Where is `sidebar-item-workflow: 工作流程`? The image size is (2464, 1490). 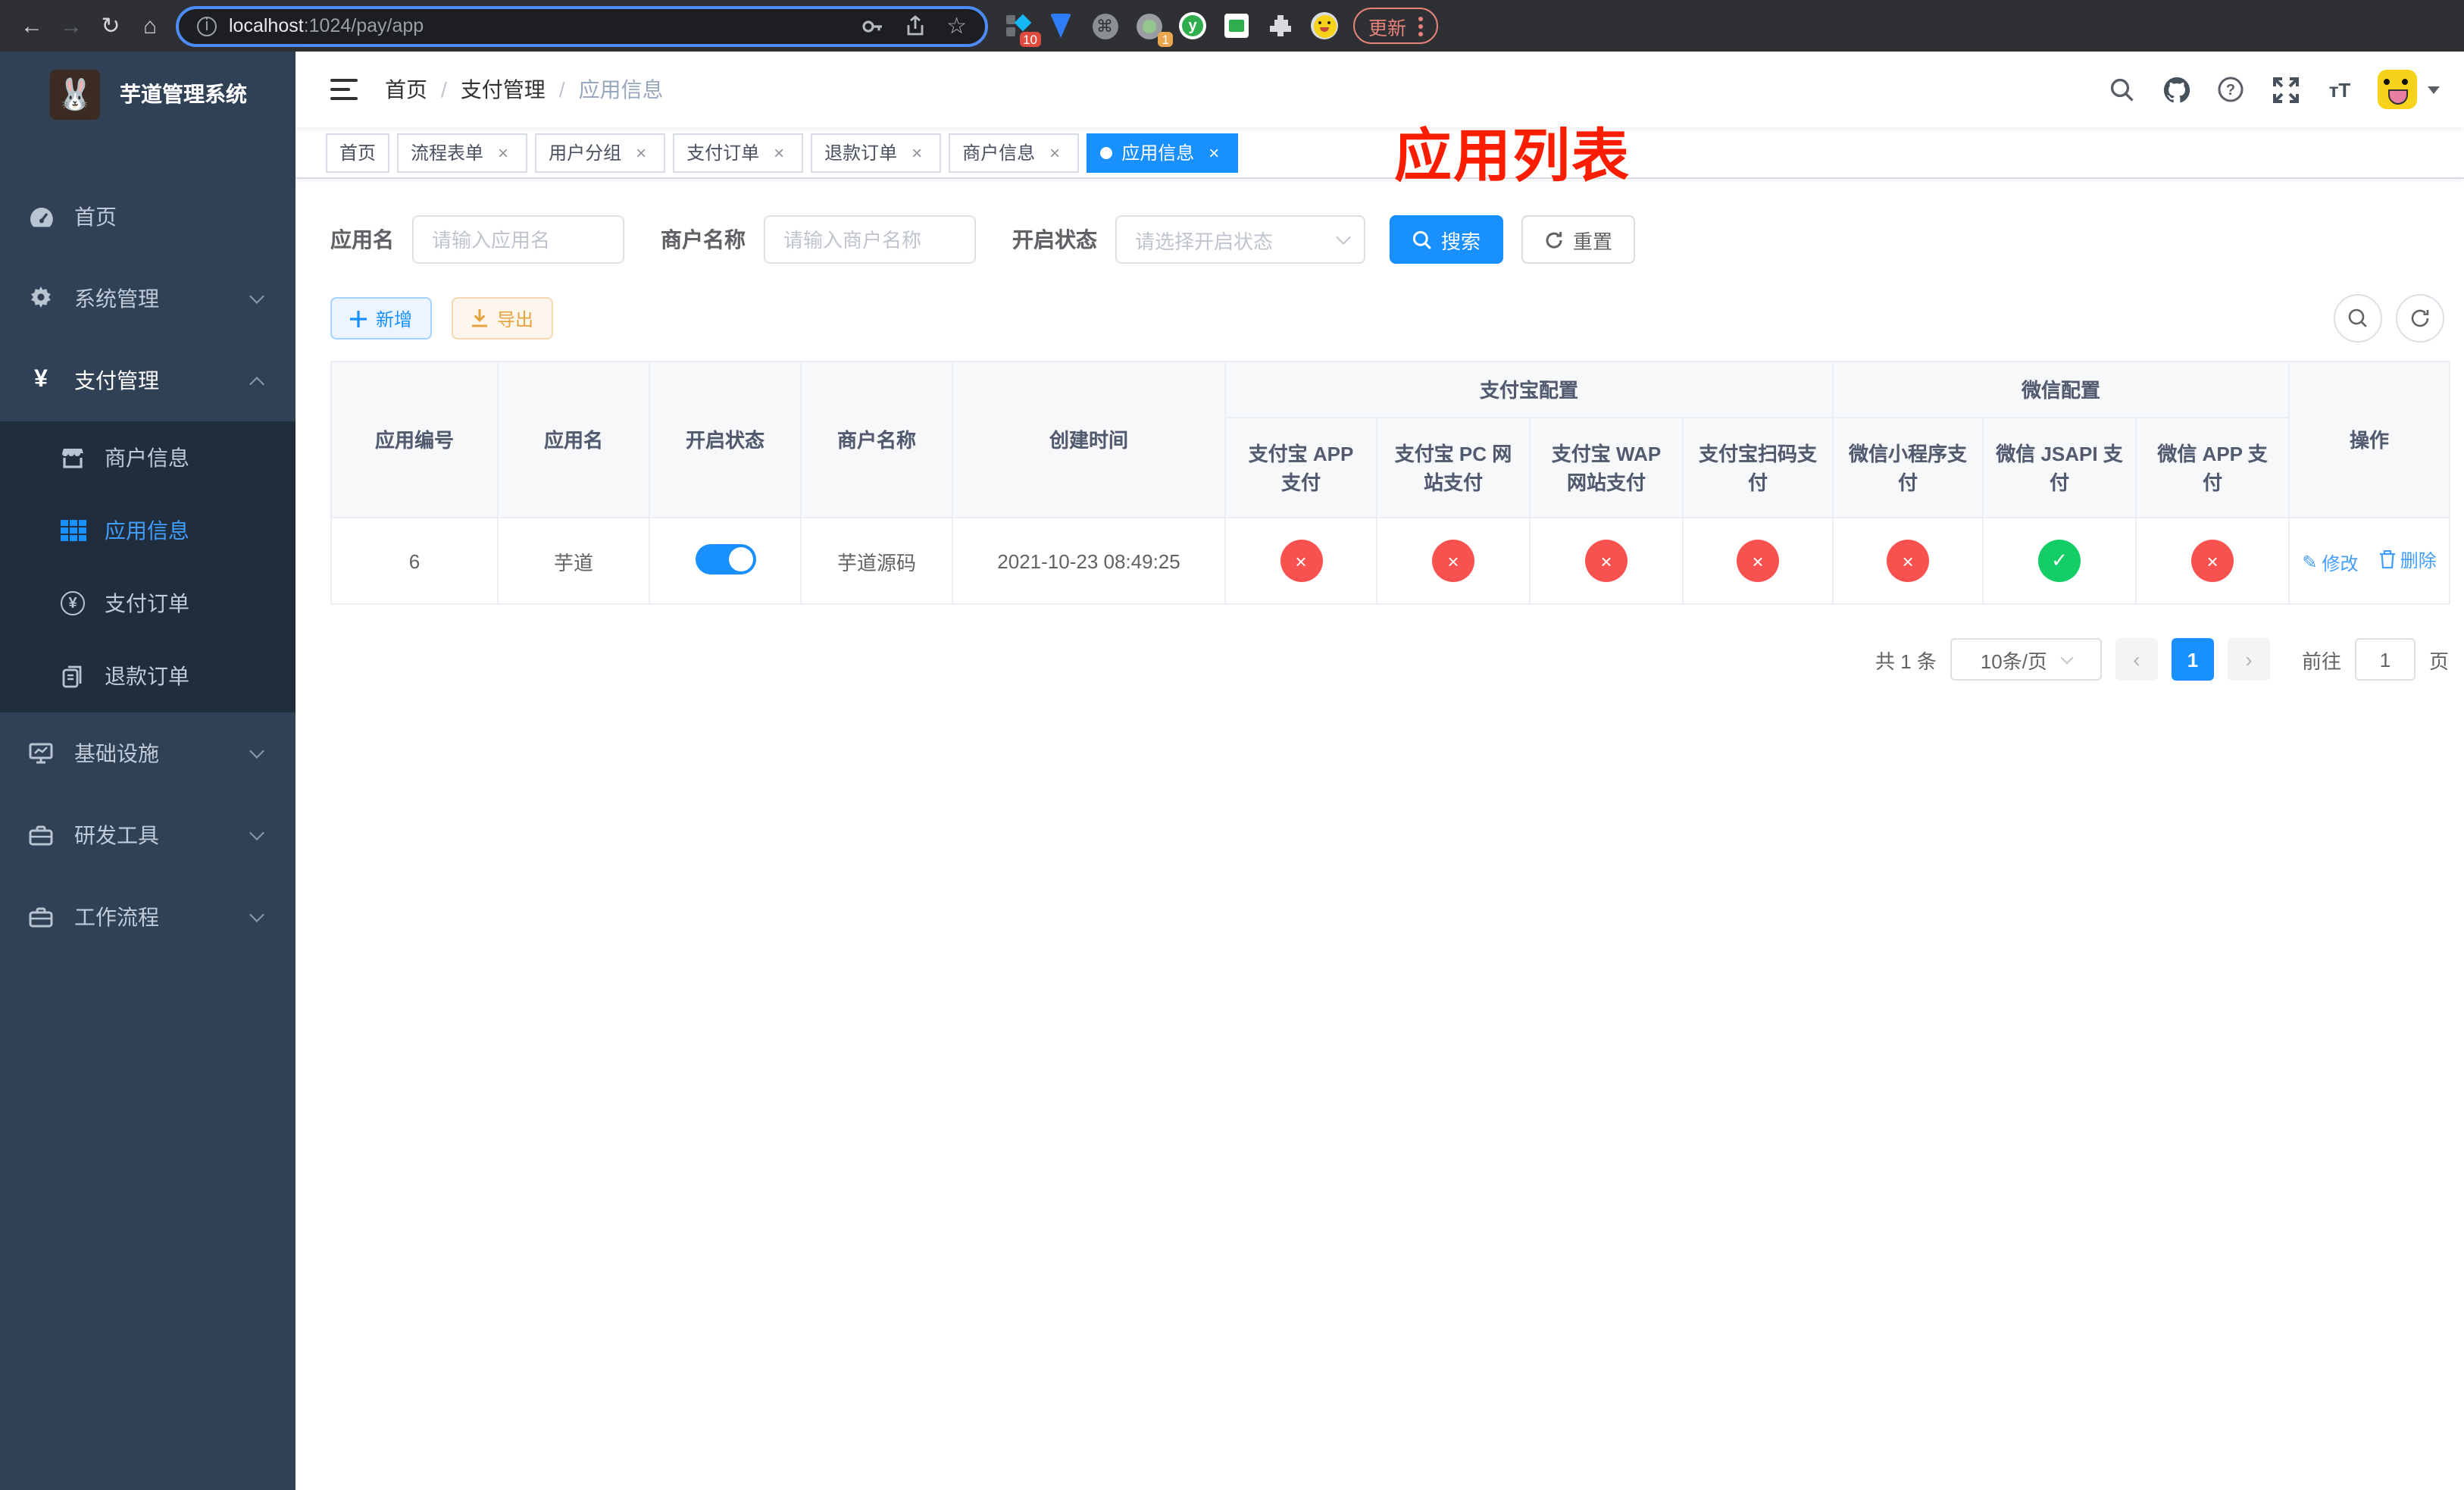
sidebar-item-workflow: 工作流程 is located at coordinates (147, 917).